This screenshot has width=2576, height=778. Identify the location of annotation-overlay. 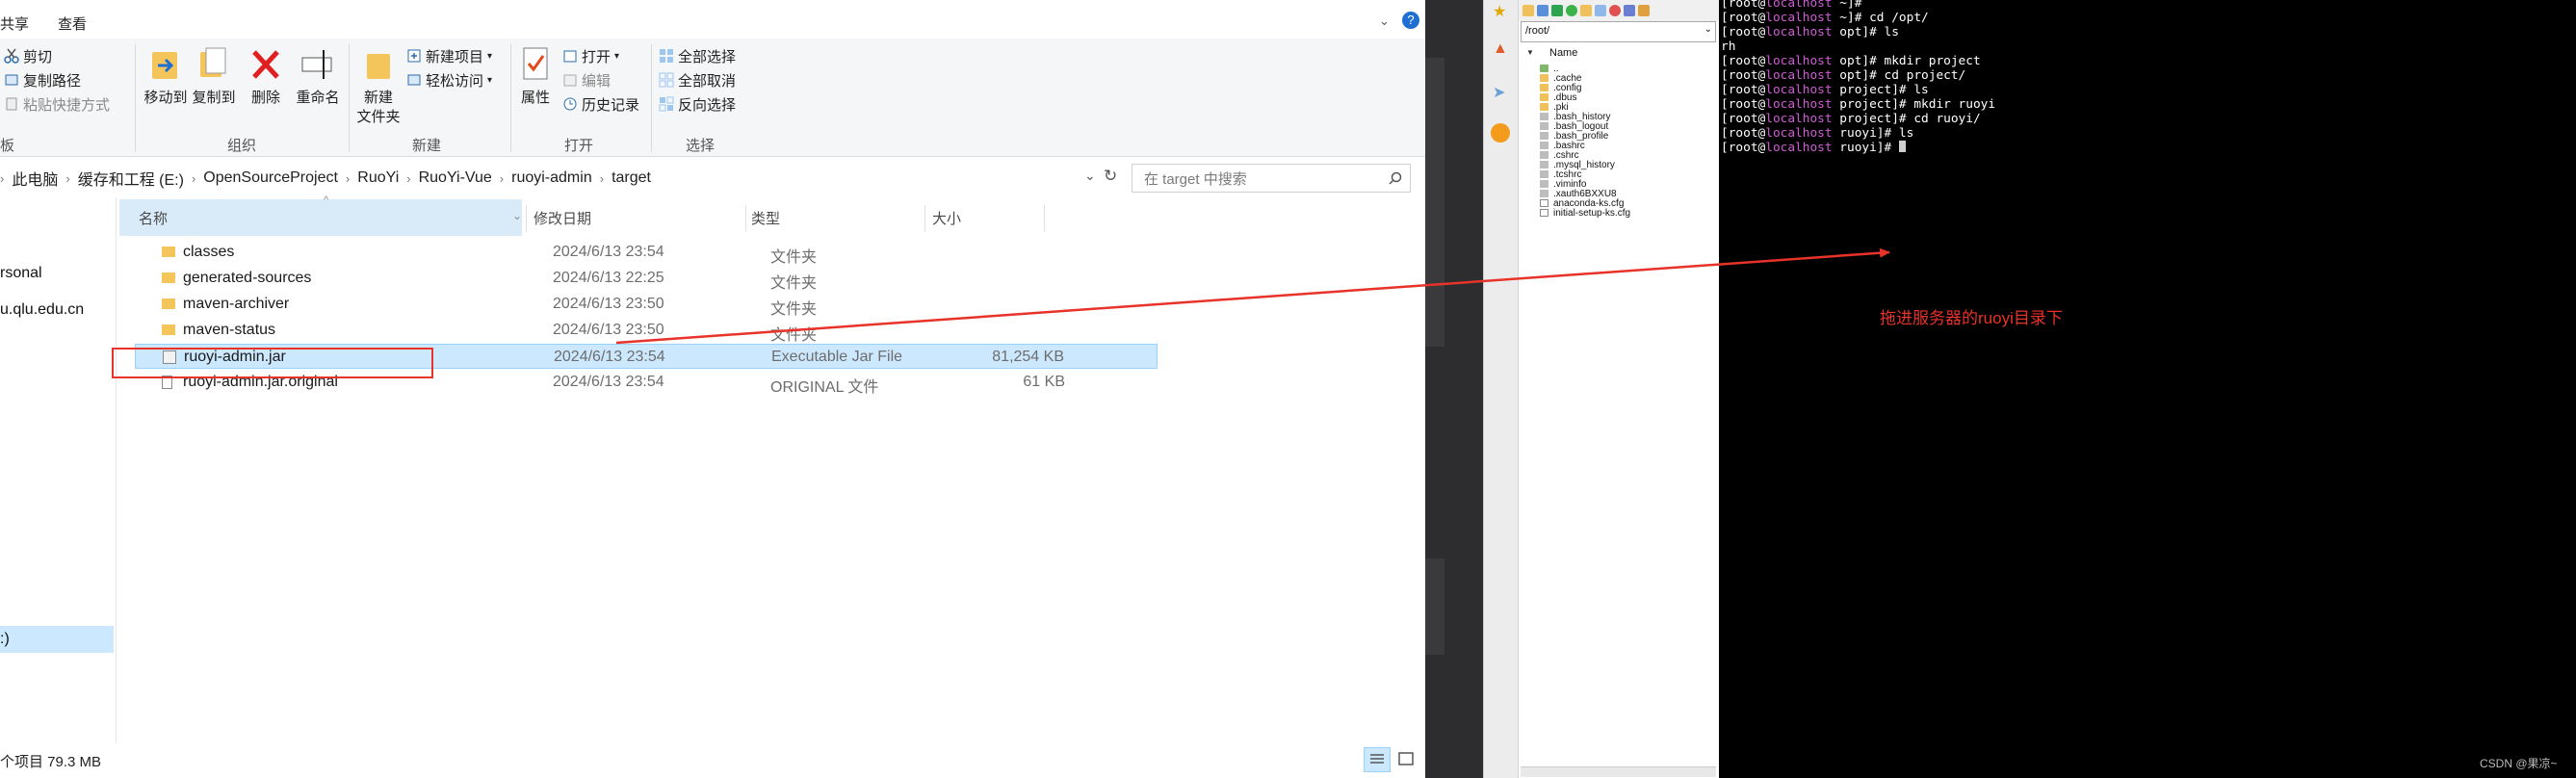
(1252, 296).